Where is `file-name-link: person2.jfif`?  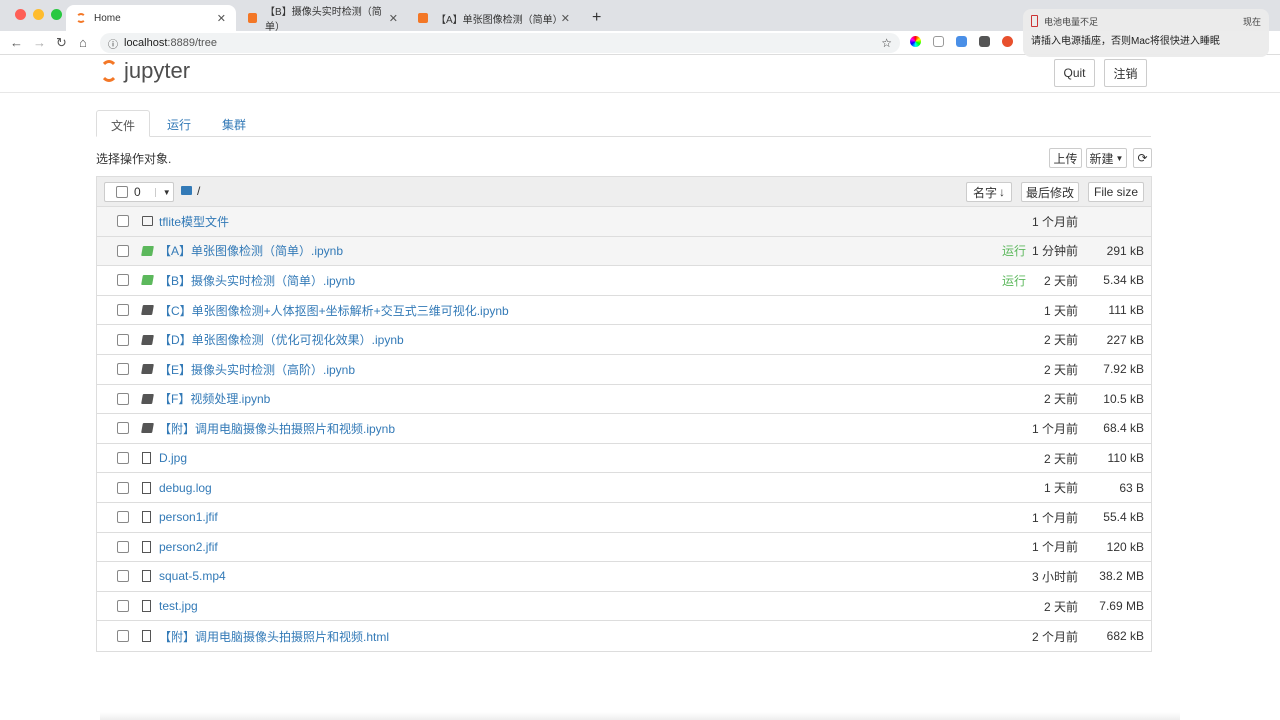
file-name-link: person2.jfif is located at coordinates (188, 547).